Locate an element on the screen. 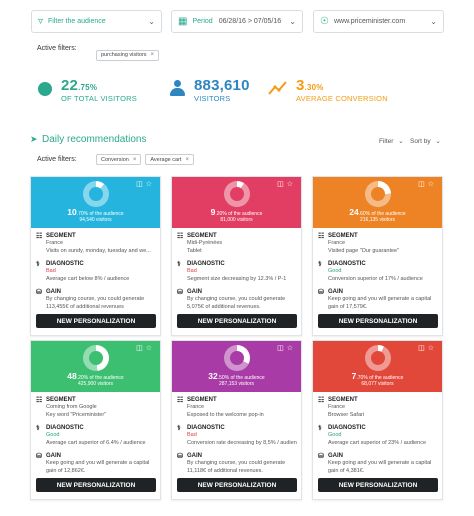 The width and height of the screenshot is (474, 516). audience-filter-label: Filter the audience is located at coordinates (77, 21).